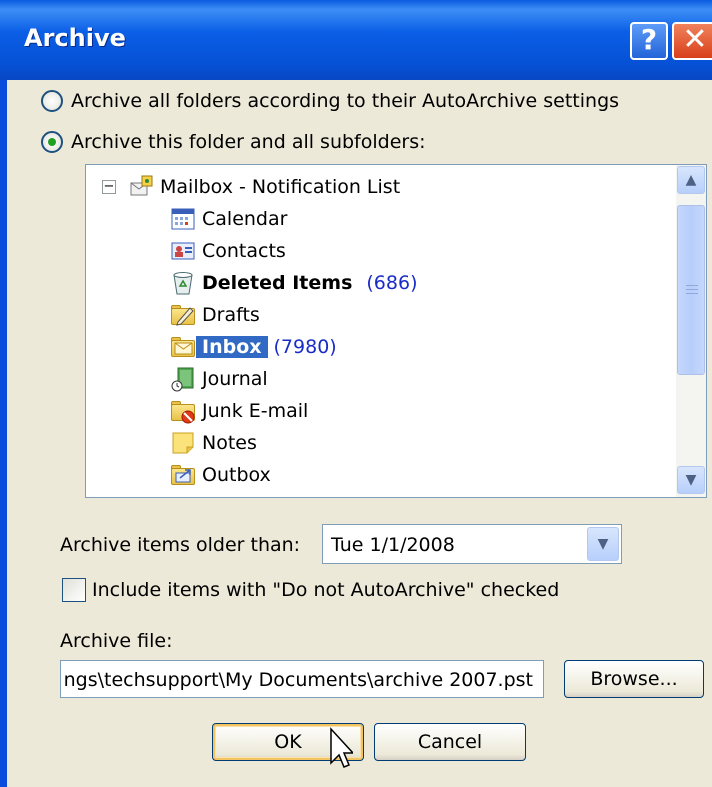  Describe the element at coordinates (183, 283) in the screenshot. I see `deleted-items-icon` at that location.